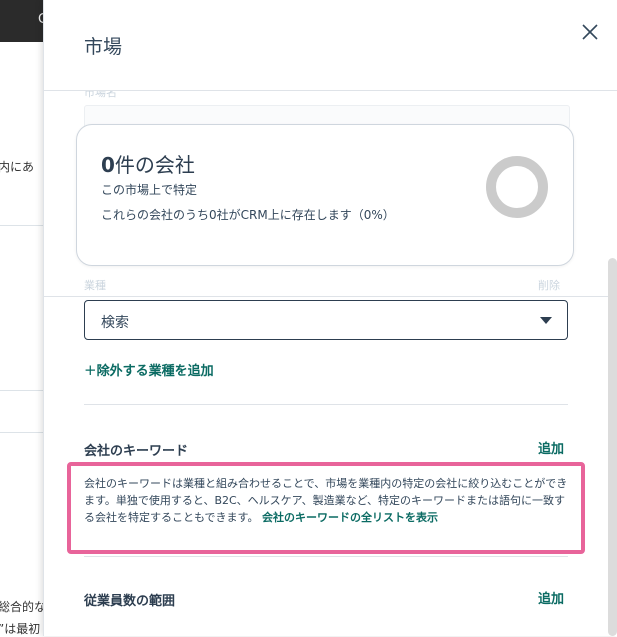  I want to click on panel-scrollbar, so click(612, 447).